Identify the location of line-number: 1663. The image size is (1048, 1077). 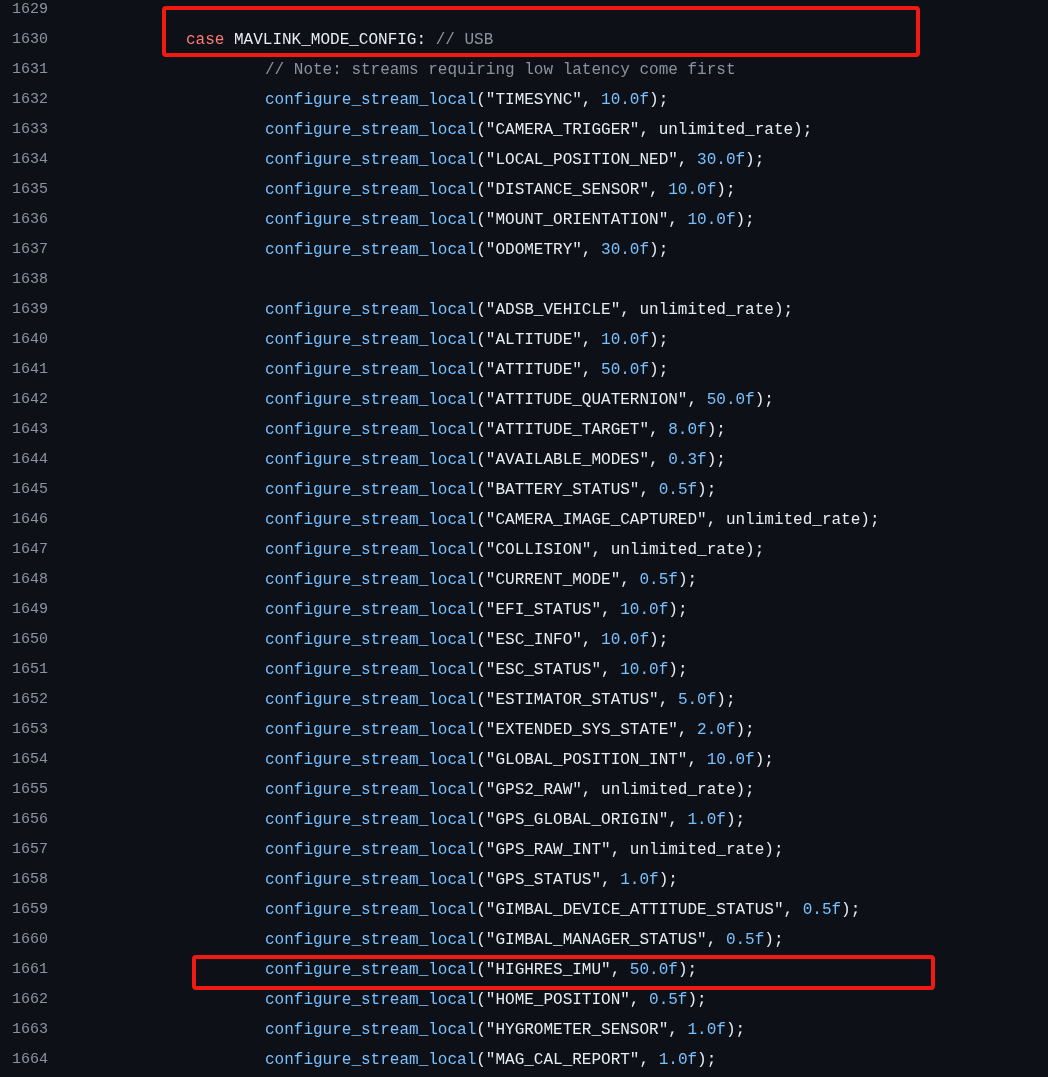
(30, 1030).